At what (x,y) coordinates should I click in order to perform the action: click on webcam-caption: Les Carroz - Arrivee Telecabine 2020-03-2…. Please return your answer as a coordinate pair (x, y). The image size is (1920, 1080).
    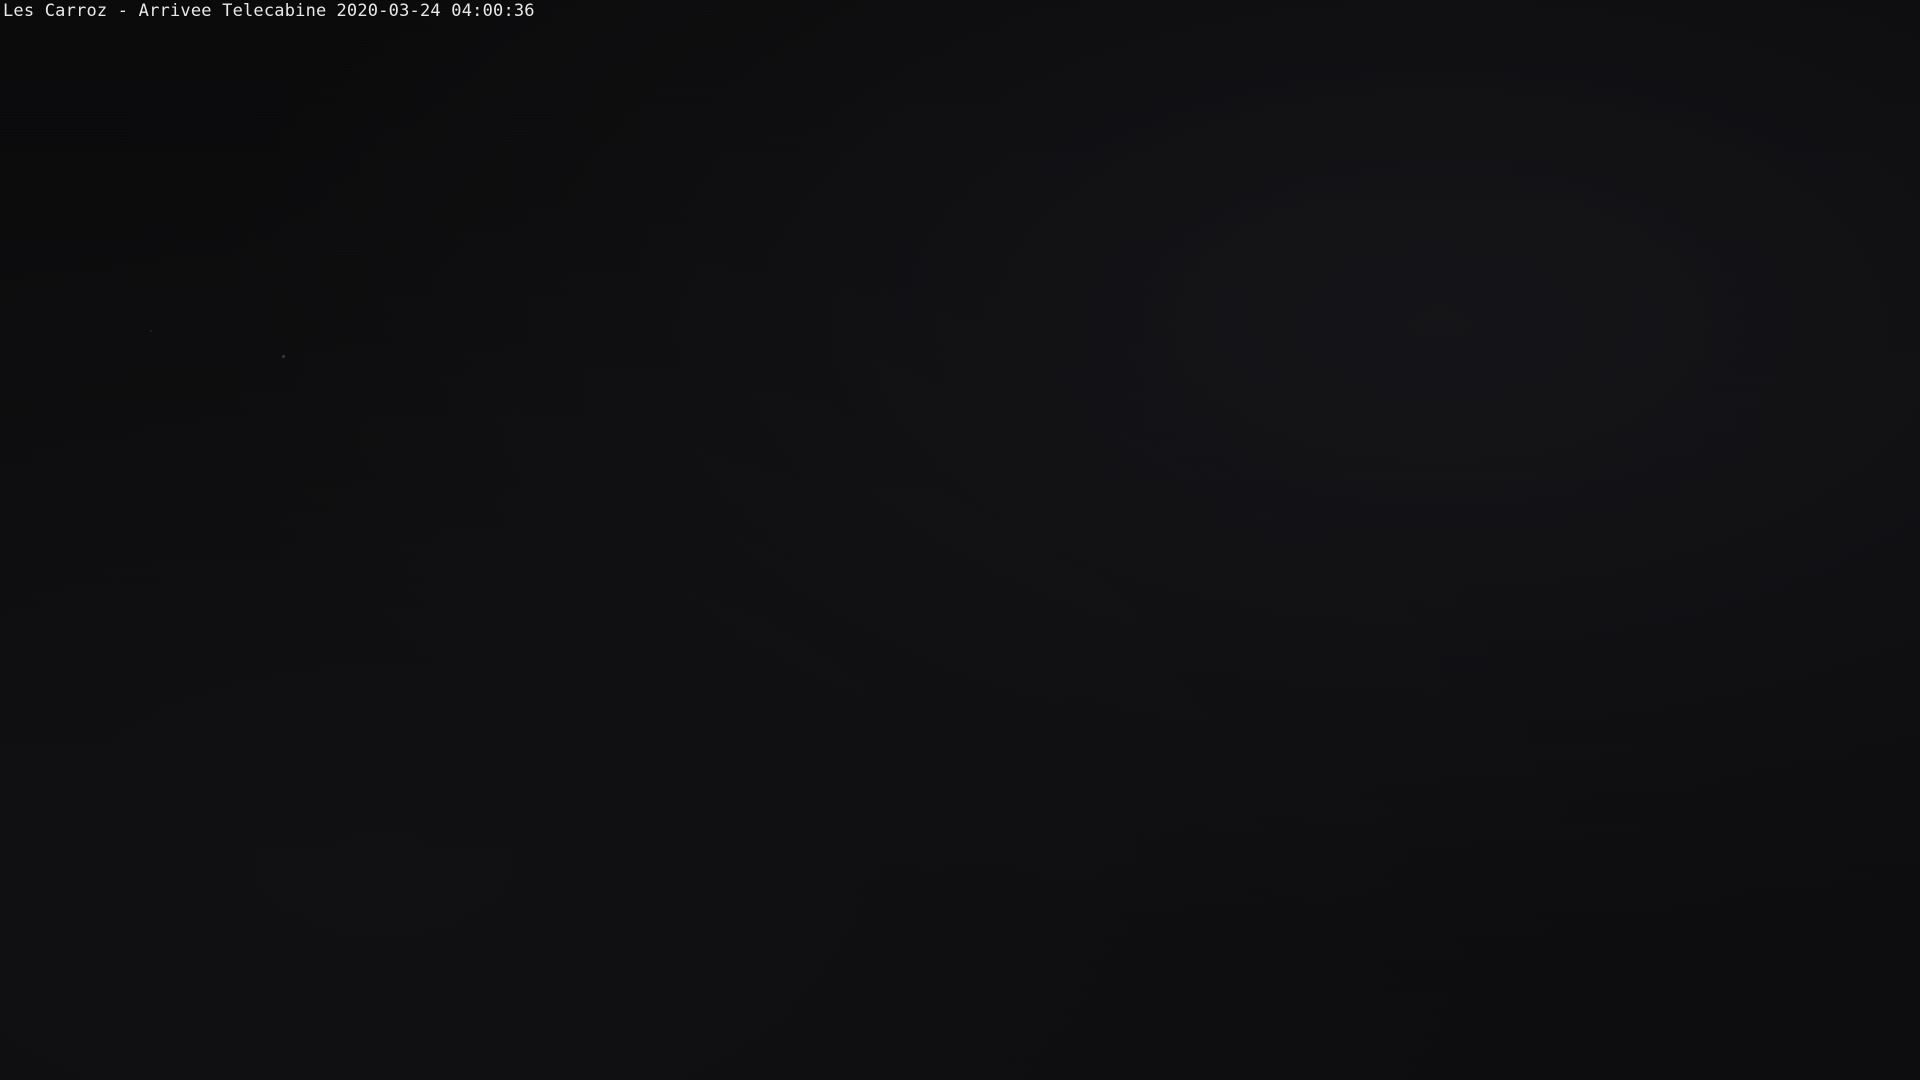
    Looking at the image, I should click on (269, 11).